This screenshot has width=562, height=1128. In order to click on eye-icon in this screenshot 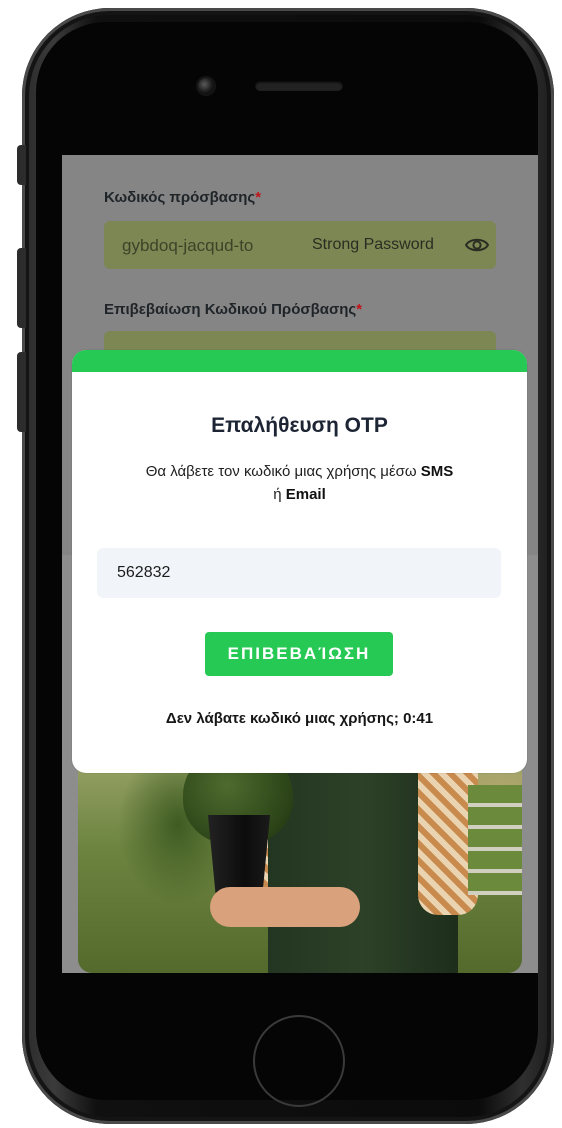, I will do `click(477, 245)`.